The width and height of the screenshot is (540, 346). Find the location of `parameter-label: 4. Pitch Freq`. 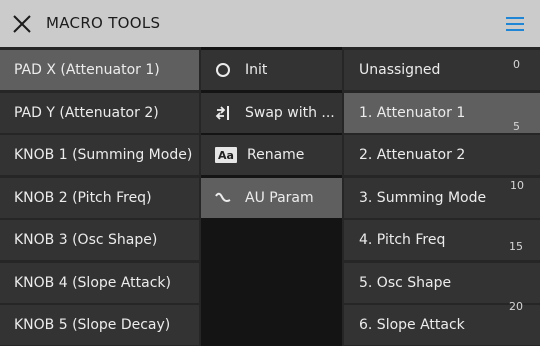

parameter-label: 4. Pitch Freq is located at coordinates (402, 240).